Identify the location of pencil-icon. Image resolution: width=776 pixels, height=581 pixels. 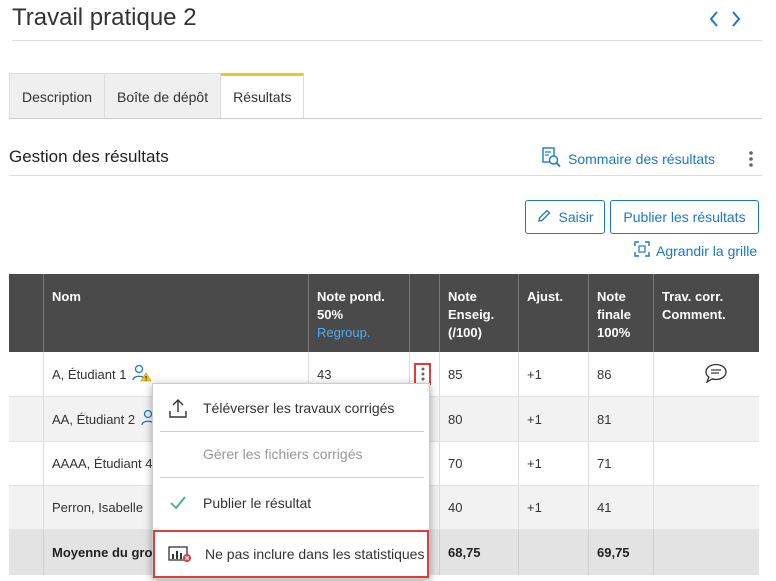
(544, 217).